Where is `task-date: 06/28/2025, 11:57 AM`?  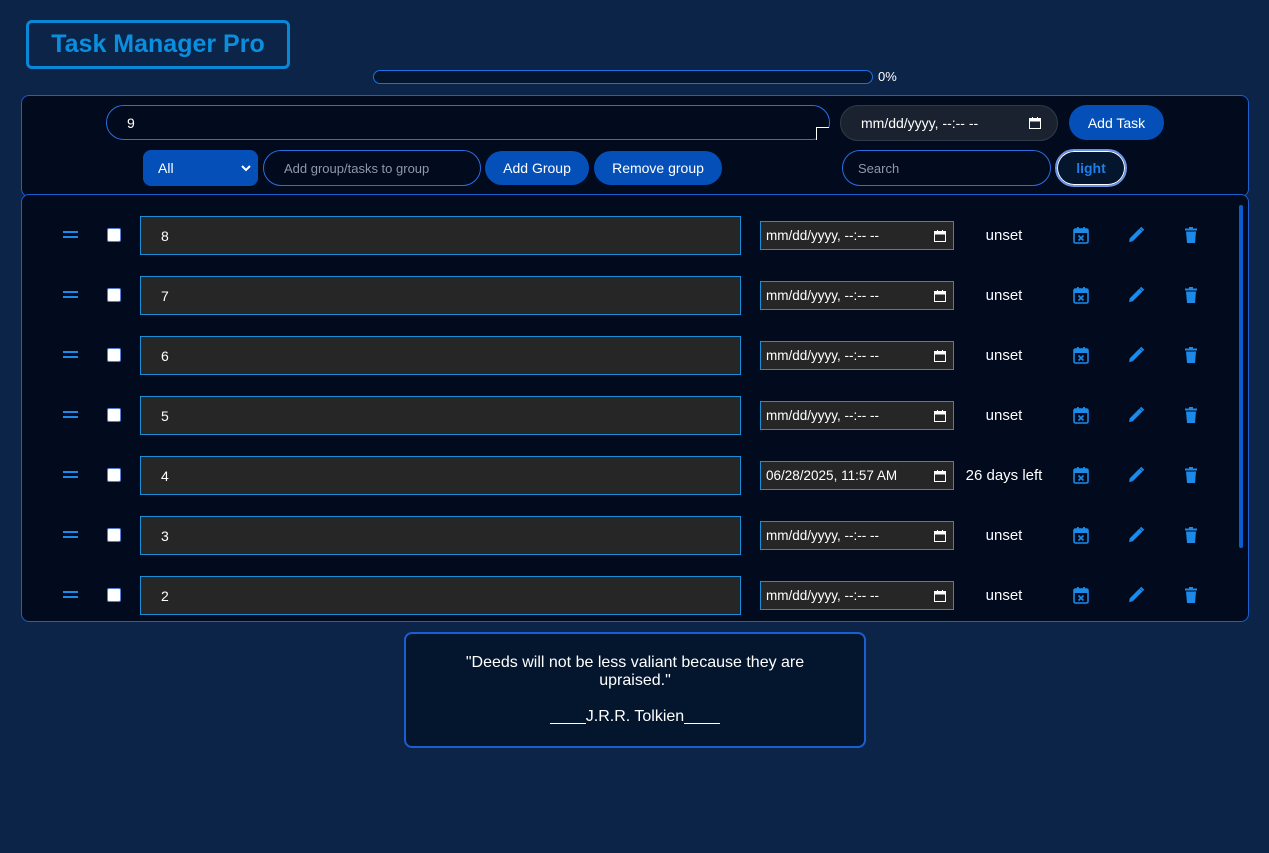 task-date: 06/28/2025, 11:57 AM is located at coordinates (832, 475).